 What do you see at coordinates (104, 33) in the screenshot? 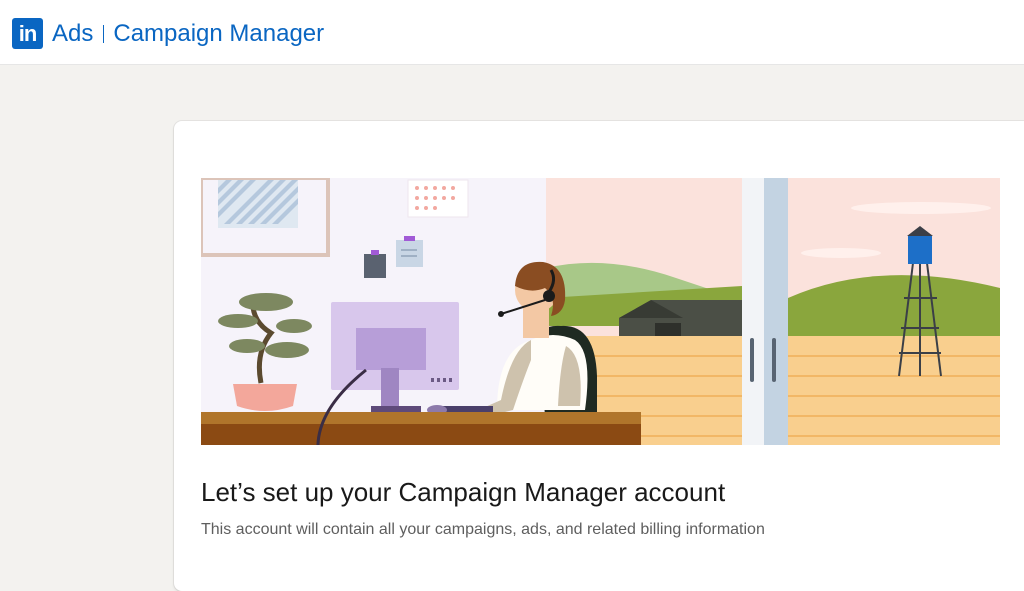
I see `brand-divider` at bounding box center [104, 33].